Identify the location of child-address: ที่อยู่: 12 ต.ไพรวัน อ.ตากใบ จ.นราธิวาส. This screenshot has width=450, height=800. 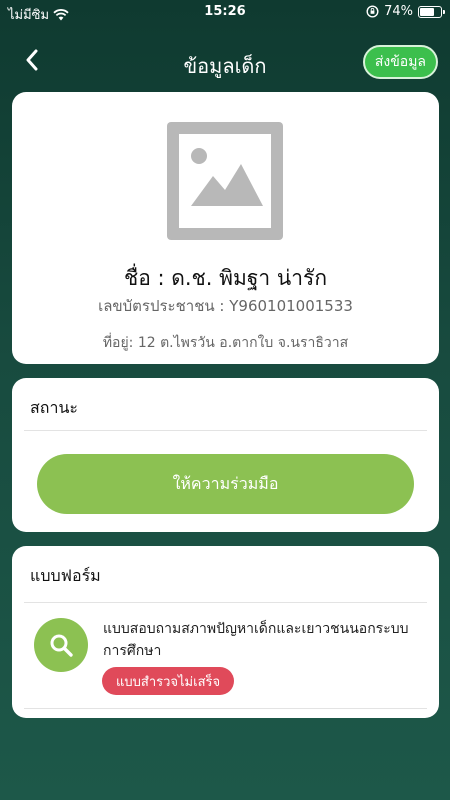
(225, 343).